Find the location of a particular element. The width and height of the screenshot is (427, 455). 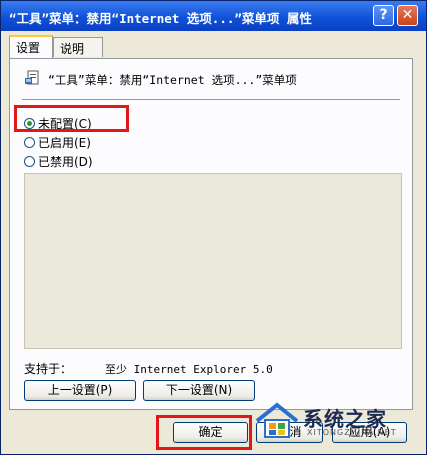

supported-value: 至少 Internet Explorer 5.0 is located at coordinates (189, 369).